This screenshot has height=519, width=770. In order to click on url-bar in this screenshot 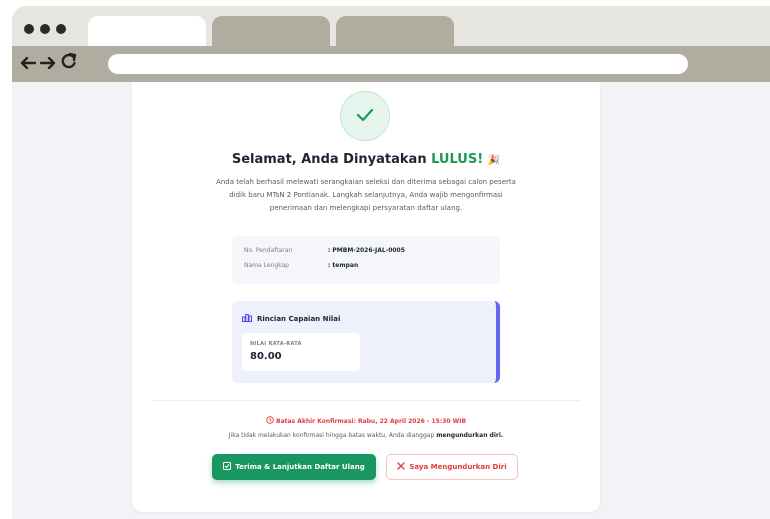, I will do `click(398, 64)`.